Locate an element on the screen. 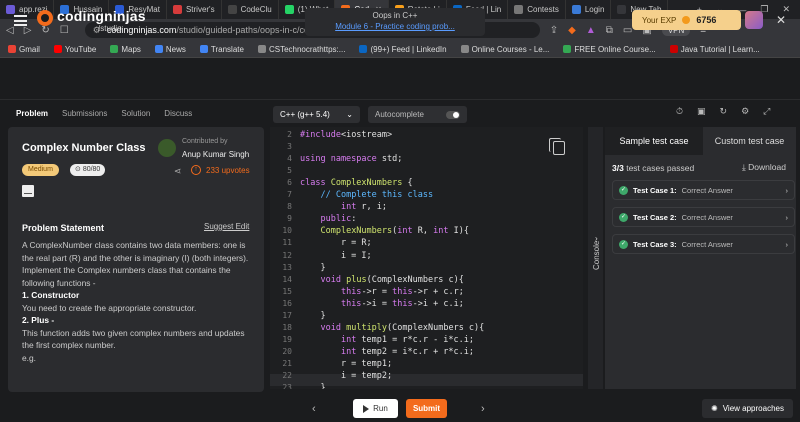  tab-discuss: Discuss is located at coordinates (178, 113).